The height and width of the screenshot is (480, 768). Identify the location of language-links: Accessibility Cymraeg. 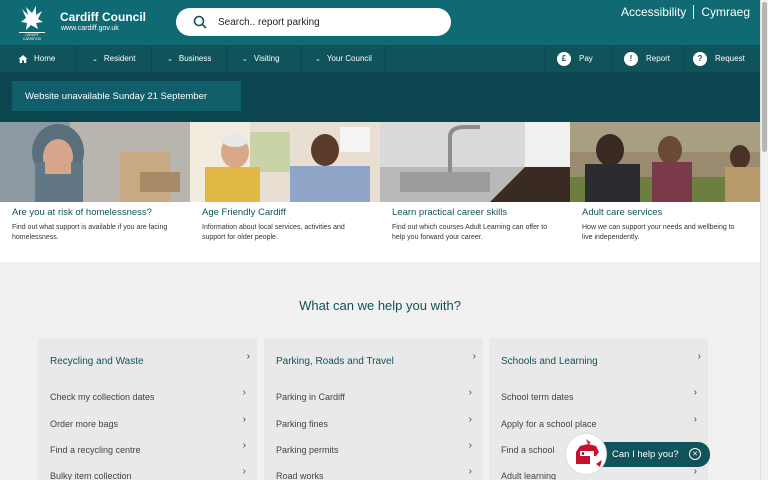
(685, 12).